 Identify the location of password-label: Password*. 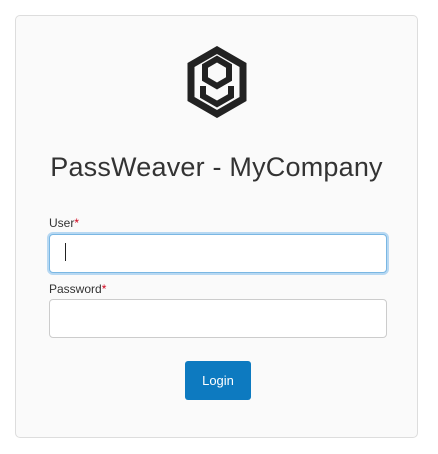
(77, 289).